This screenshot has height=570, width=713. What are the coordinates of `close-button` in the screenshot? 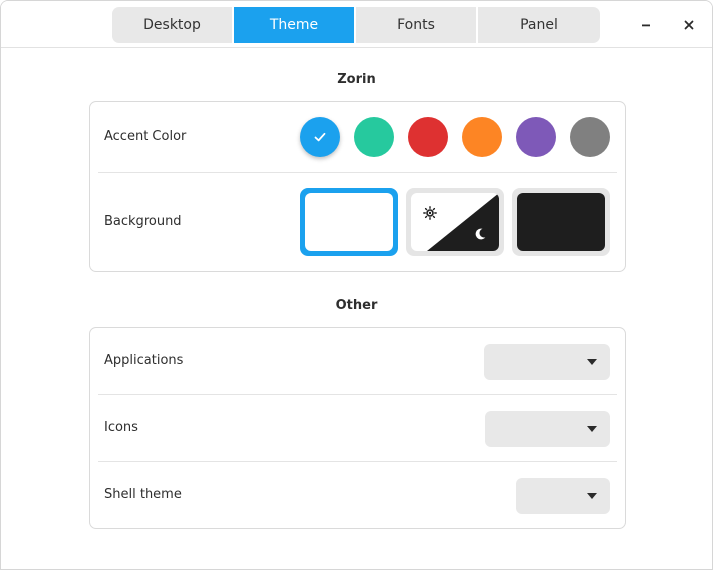 It's located at (689, 25).